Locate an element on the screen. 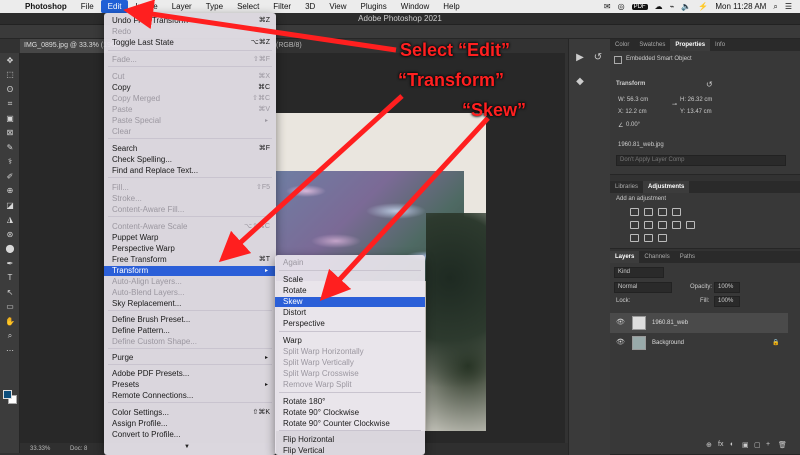  visibility-eye-icon: 👁 is located at coordinates (620, 343).